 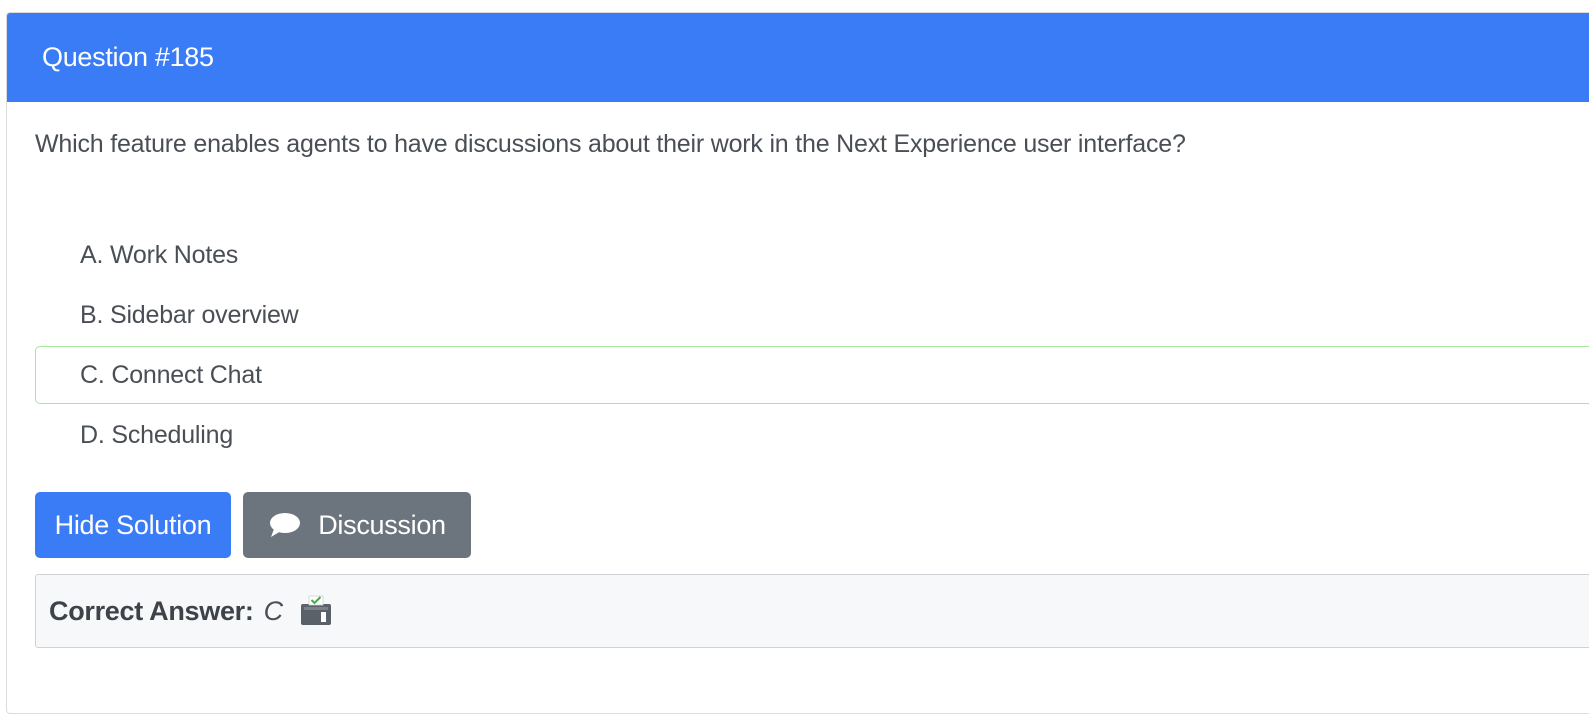 I want to click on question-header: Question #185, so click(x=798, y=57).